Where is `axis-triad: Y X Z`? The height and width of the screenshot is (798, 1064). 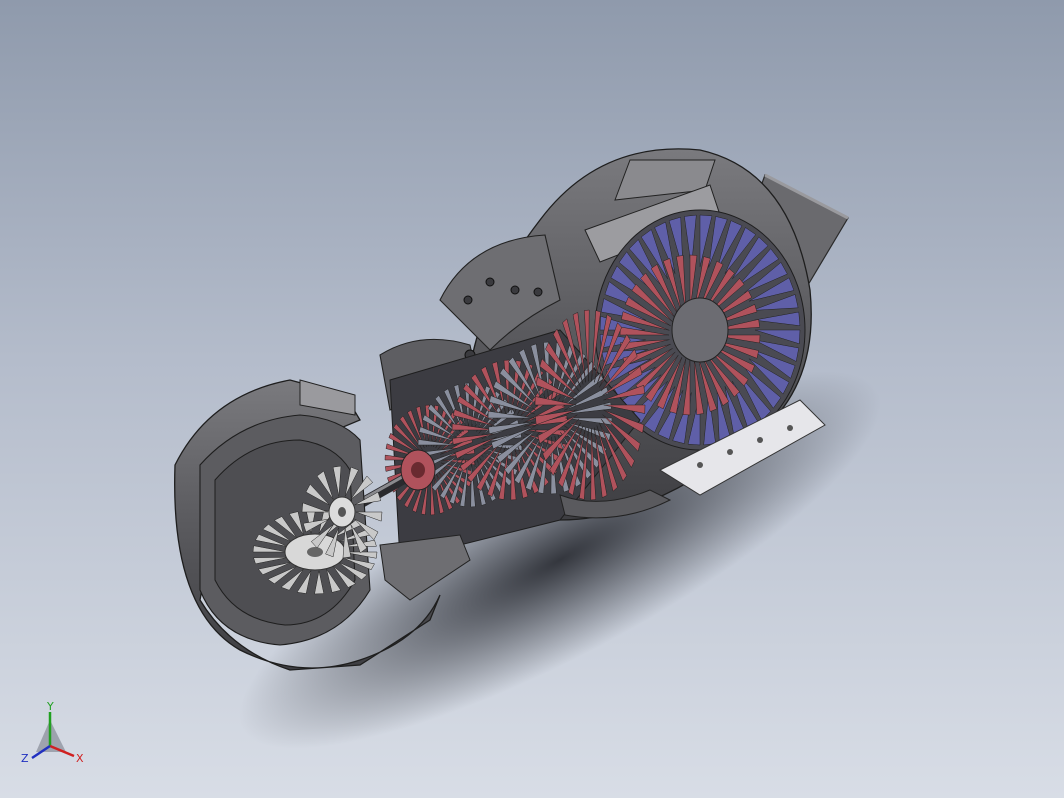
axis-triad: Y X Z is located at coordinates (52, 732).